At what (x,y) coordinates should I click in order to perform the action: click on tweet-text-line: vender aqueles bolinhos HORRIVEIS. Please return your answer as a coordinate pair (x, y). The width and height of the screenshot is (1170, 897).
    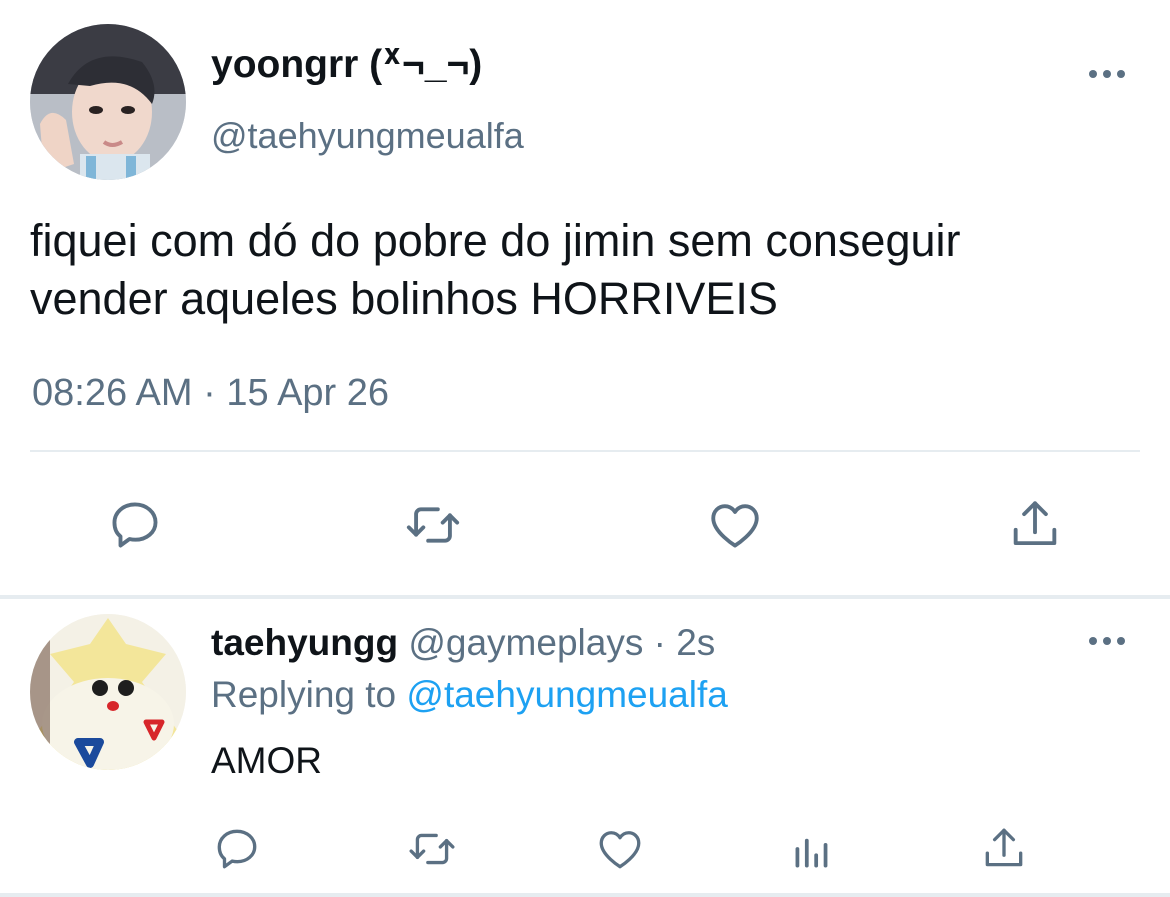
    Looking at the image, I should click on (404, 298).